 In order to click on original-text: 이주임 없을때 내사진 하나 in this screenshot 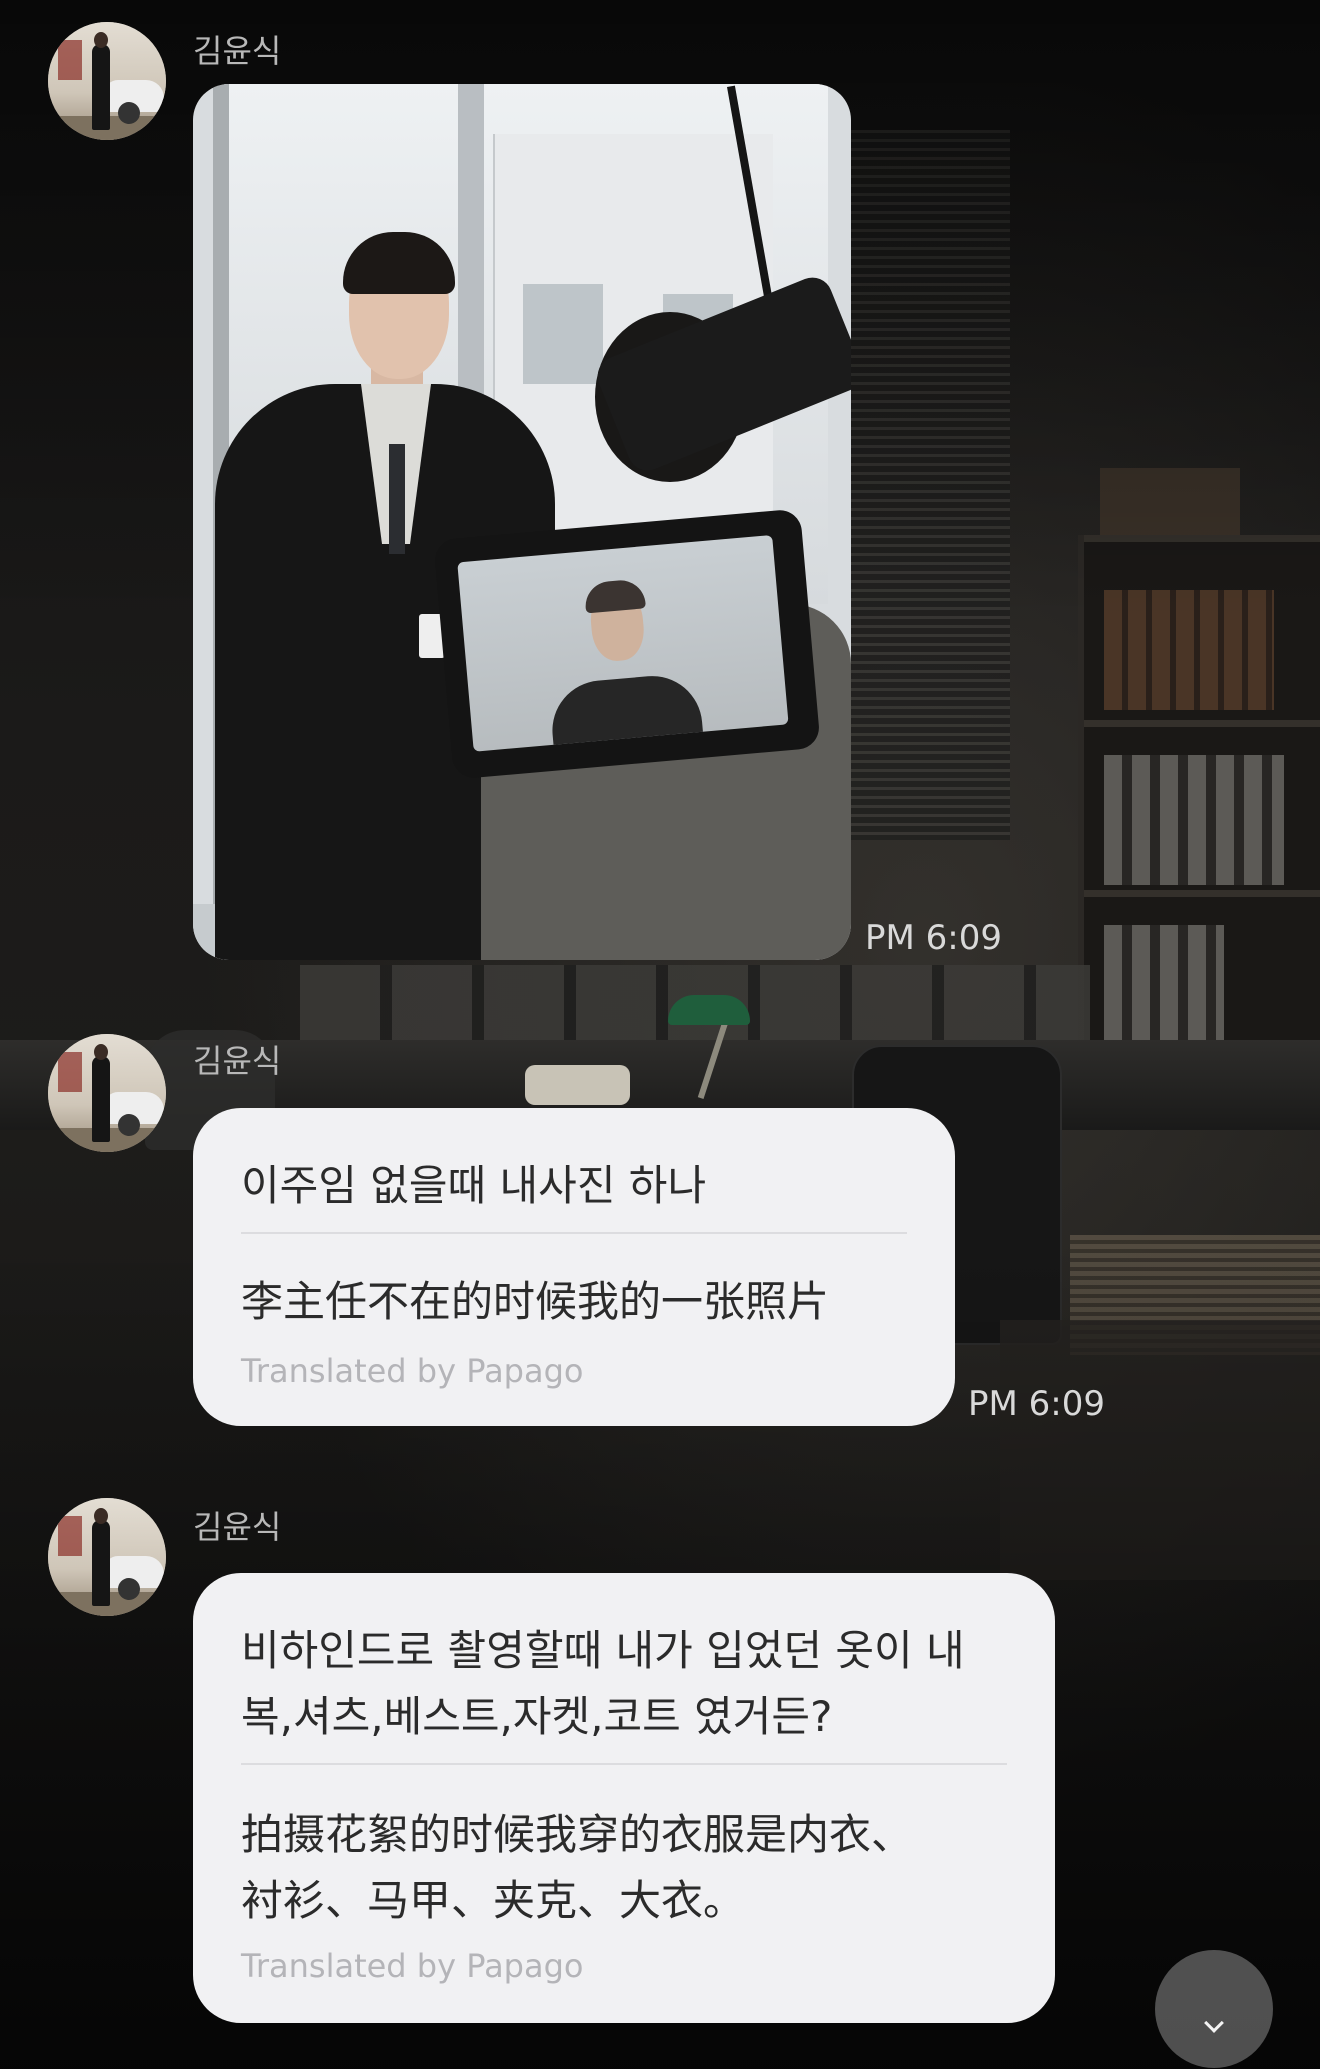, I will do `click(474, 1185)`.